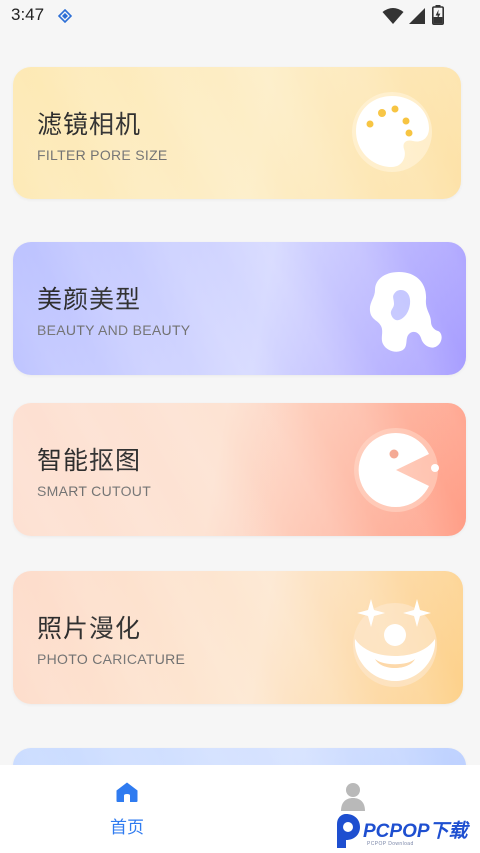  What do you see at coordinates (65, 16) in the screenshot?
I see `sim-icon` at bounding box center [65, 16].